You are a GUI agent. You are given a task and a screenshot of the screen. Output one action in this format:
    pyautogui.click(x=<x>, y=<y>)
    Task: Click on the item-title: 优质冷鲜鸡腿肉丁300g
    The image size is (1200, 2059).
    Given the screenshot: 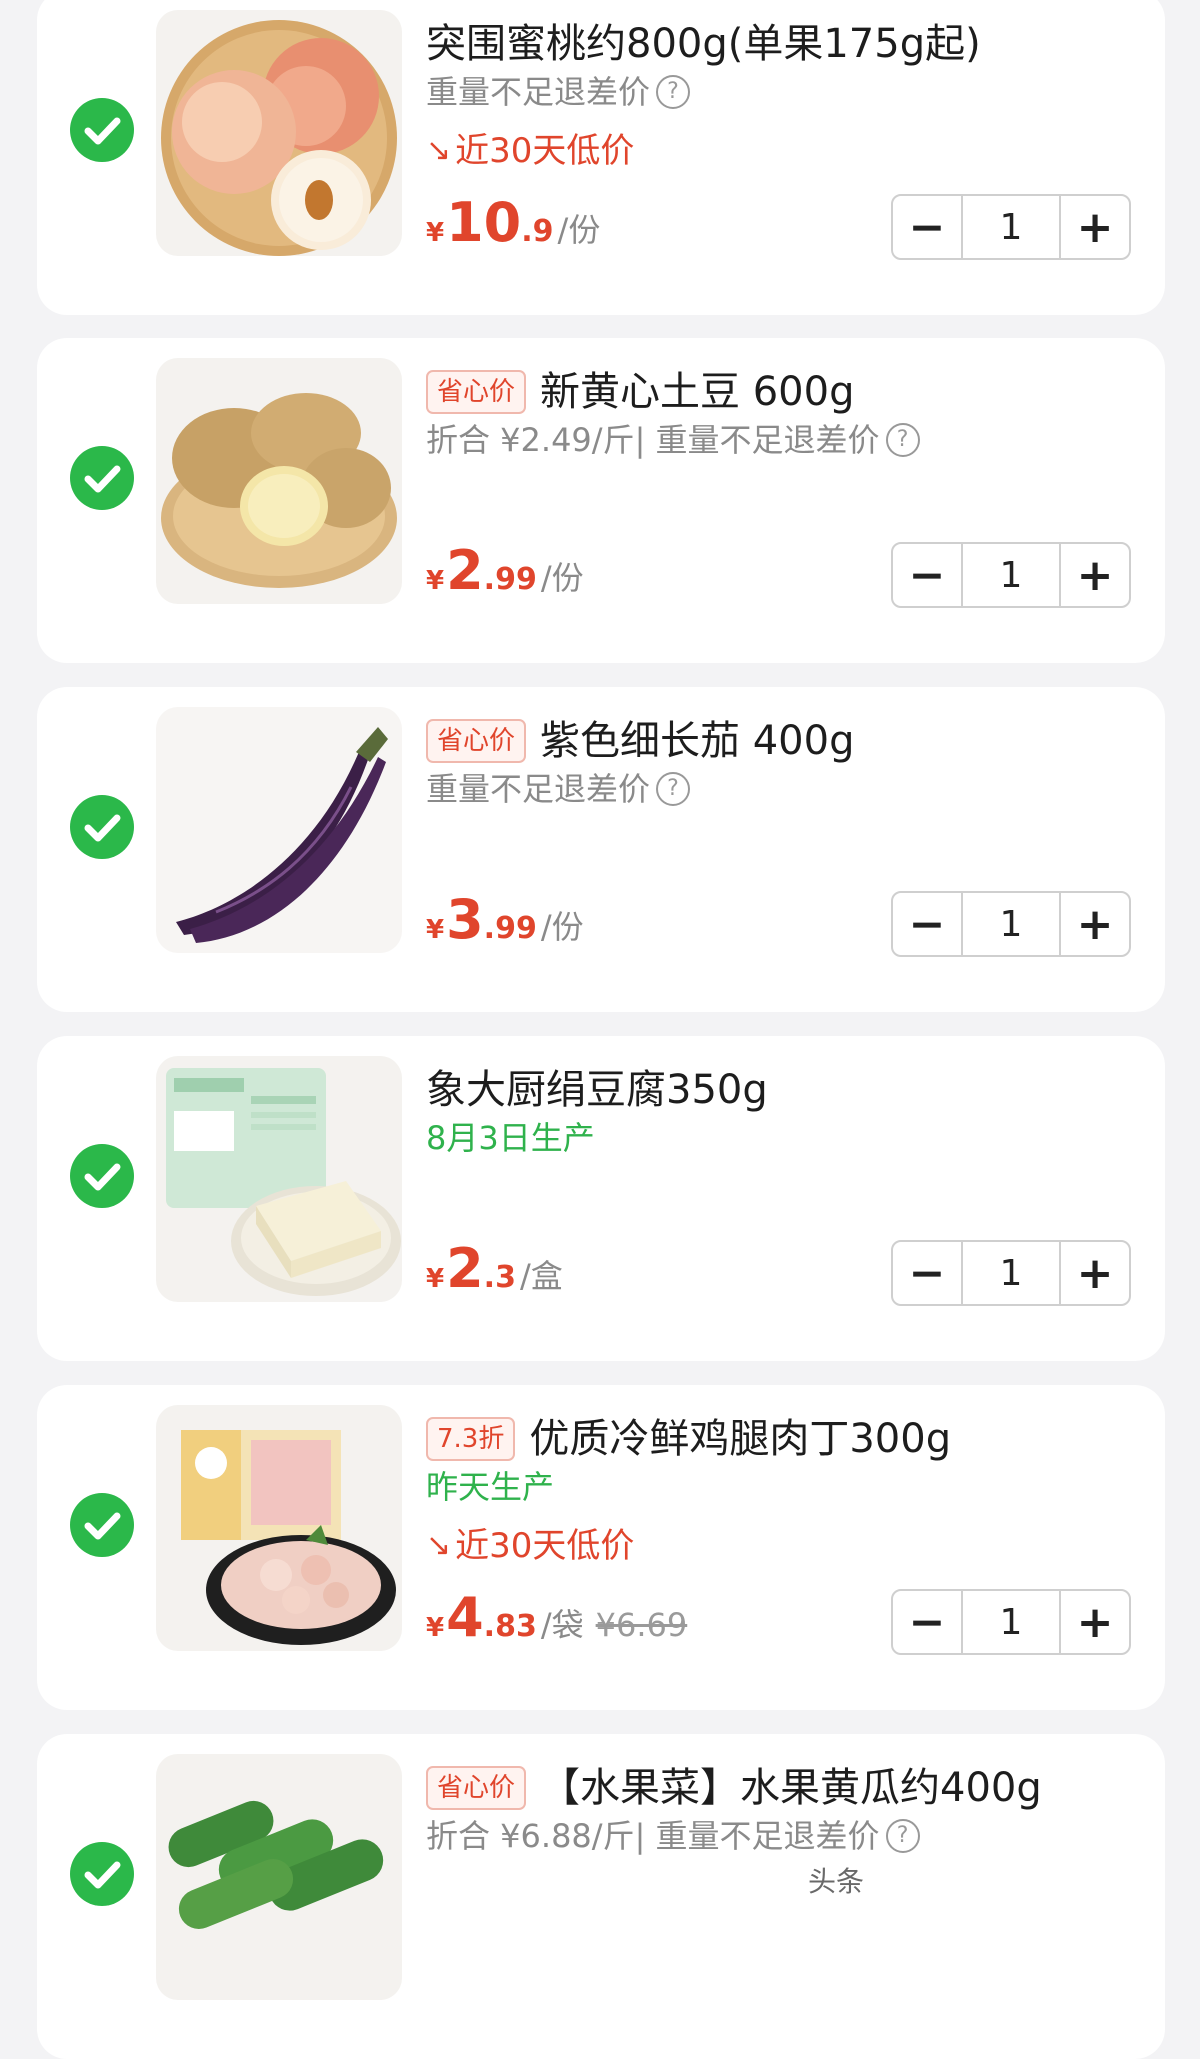 What is the action you would take?
    pyautogui.click(x=740, y=1439)
    